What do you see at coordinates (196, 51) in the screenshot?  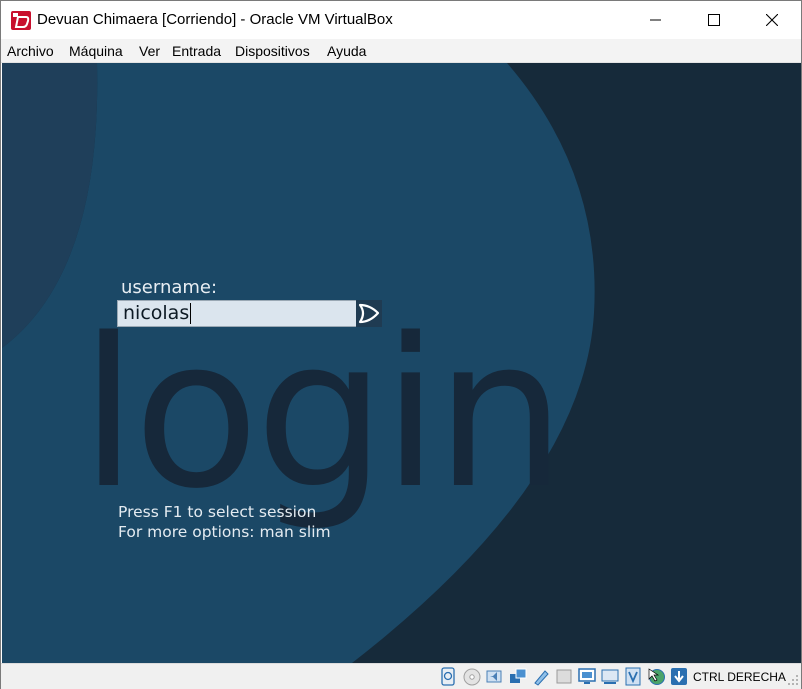 I see `menu-entrada: Entrada` at bounding box center [196, 51].